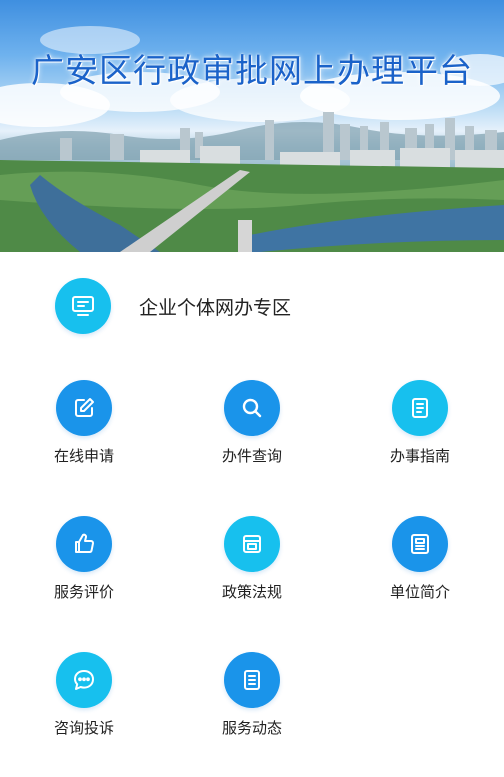  Describe the element at coordinates (83, 592) in the screenshot. I see `service-label: 服务评价` at that location.